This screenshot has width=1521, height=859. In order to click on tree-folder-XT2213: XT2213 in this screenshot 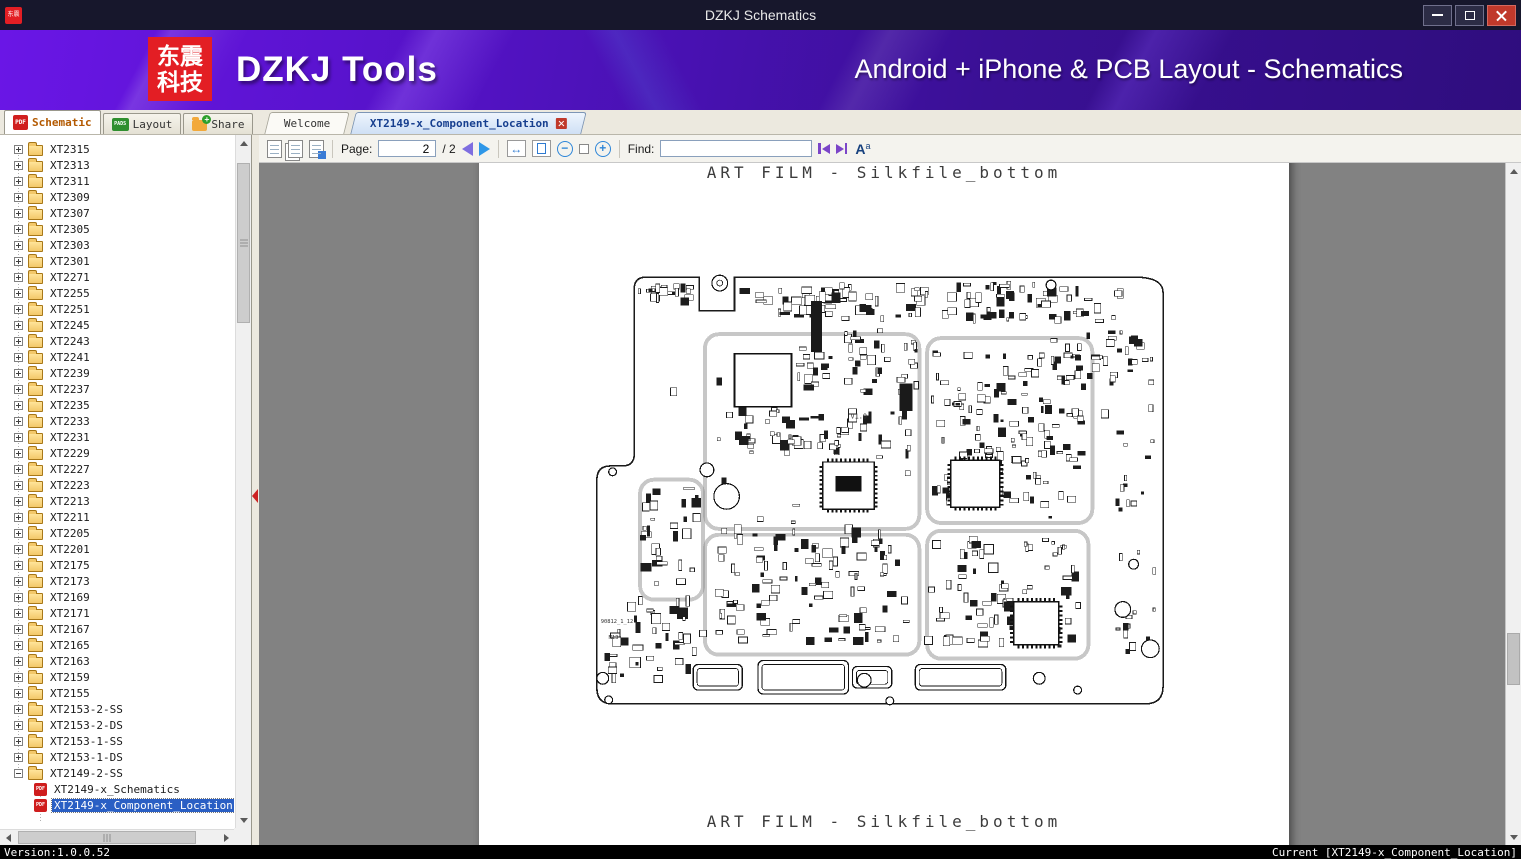, I will do `click(117, 501)`.